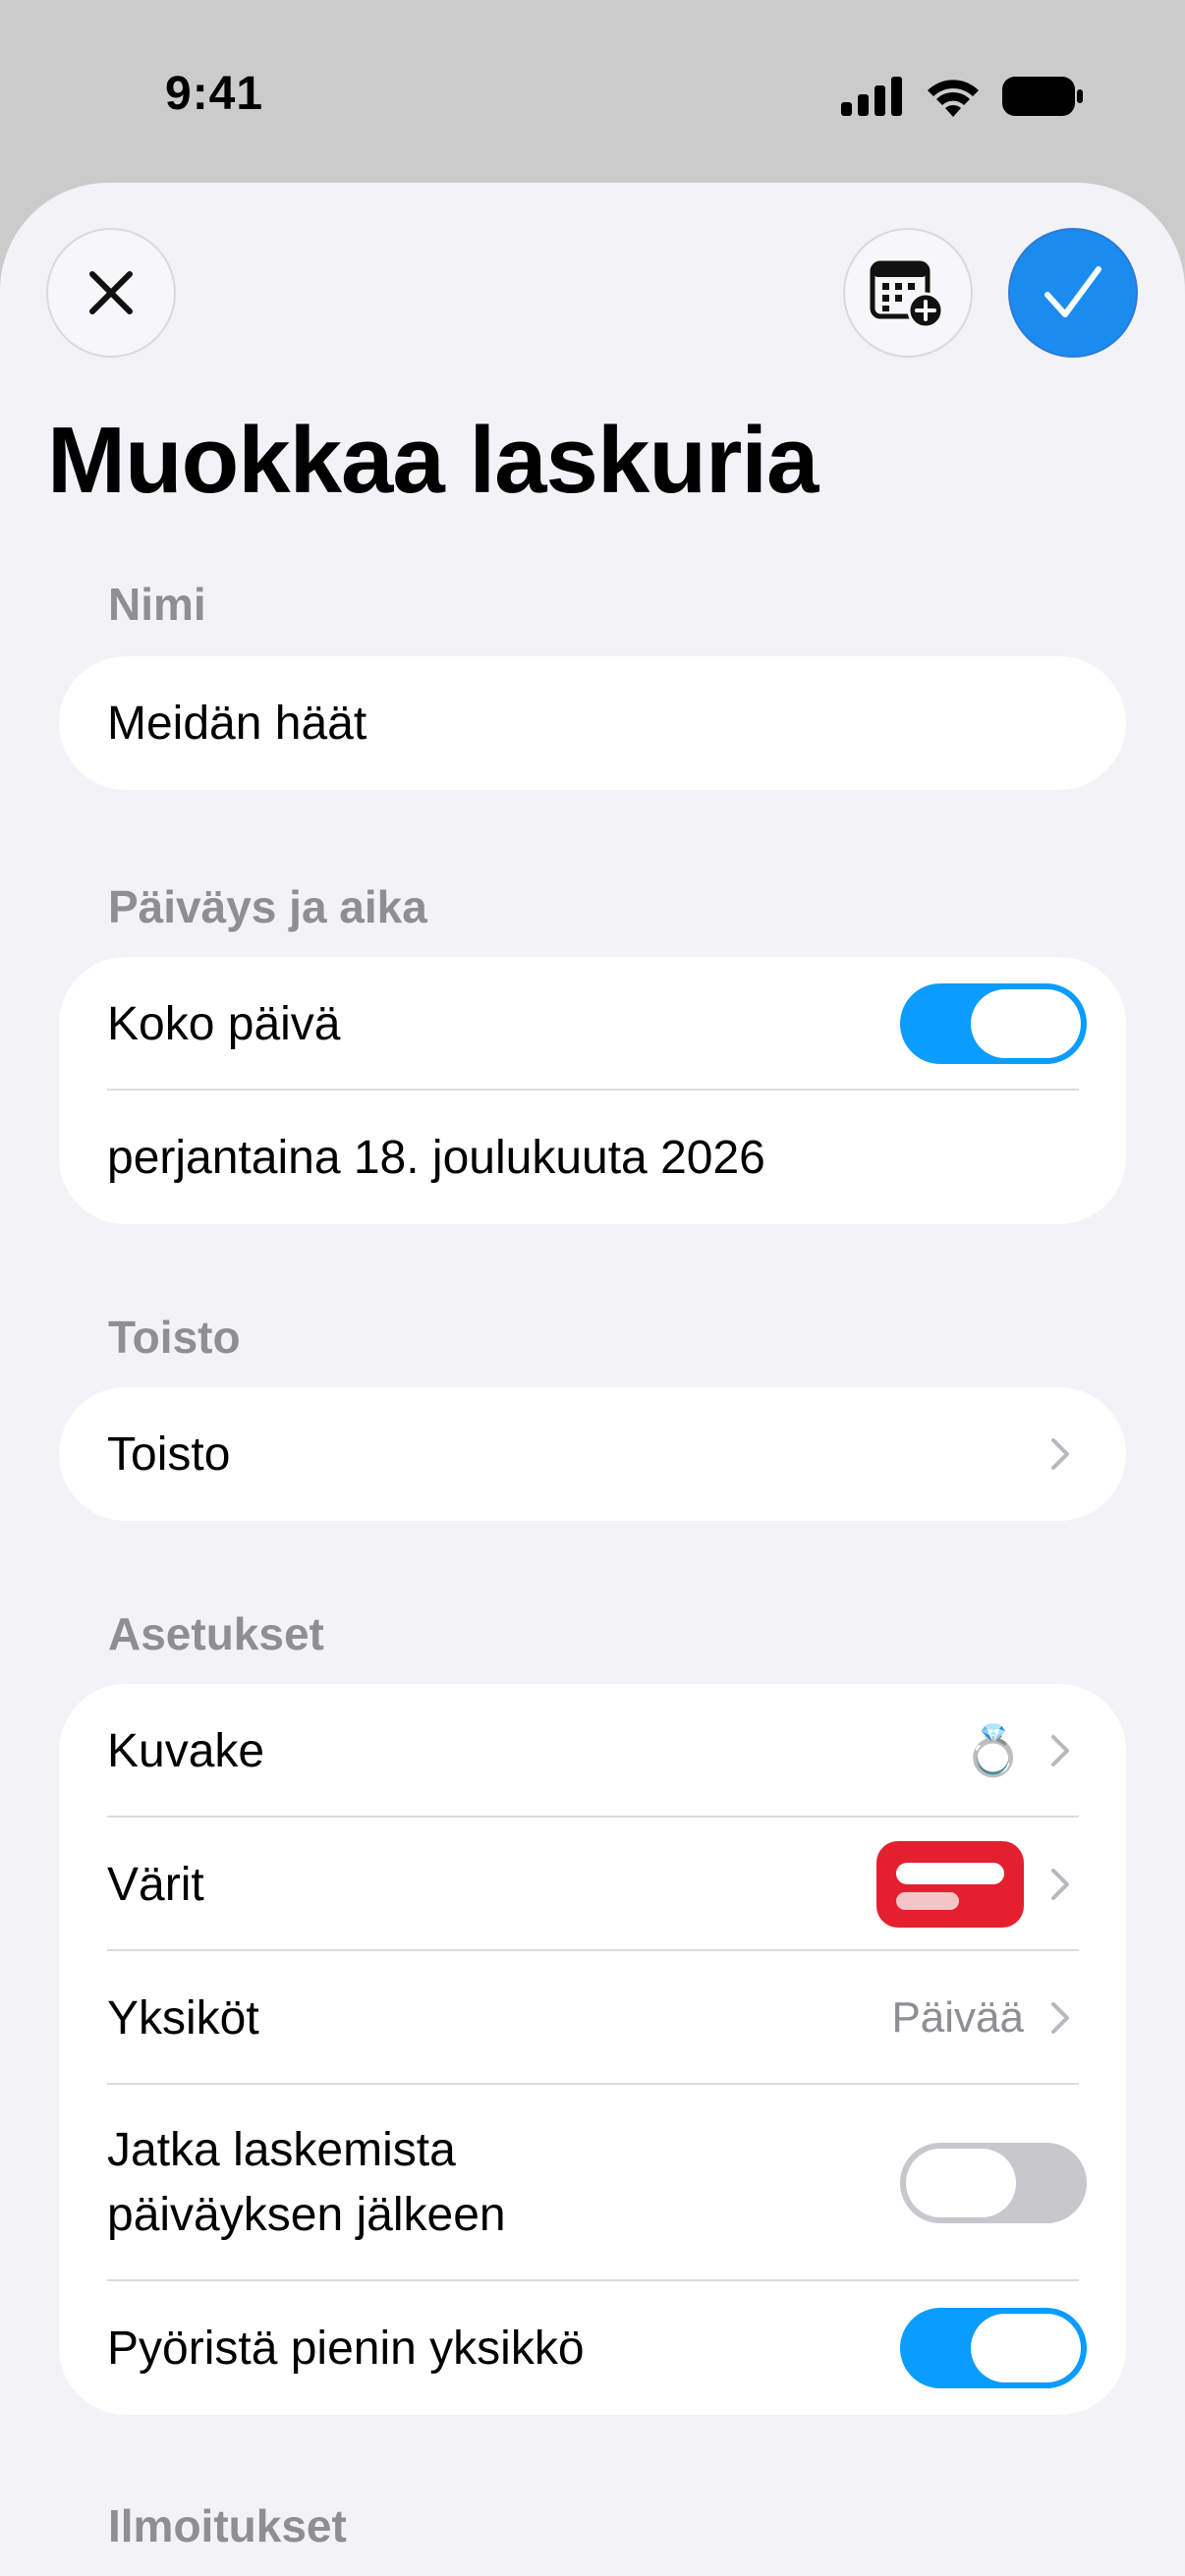 This screenshot has width=1185, height=2576. Describe the element at coordinates (282, 2150) in the screenshot. I see `continue-counting-label-line1: Jatka laskemista` at that location.